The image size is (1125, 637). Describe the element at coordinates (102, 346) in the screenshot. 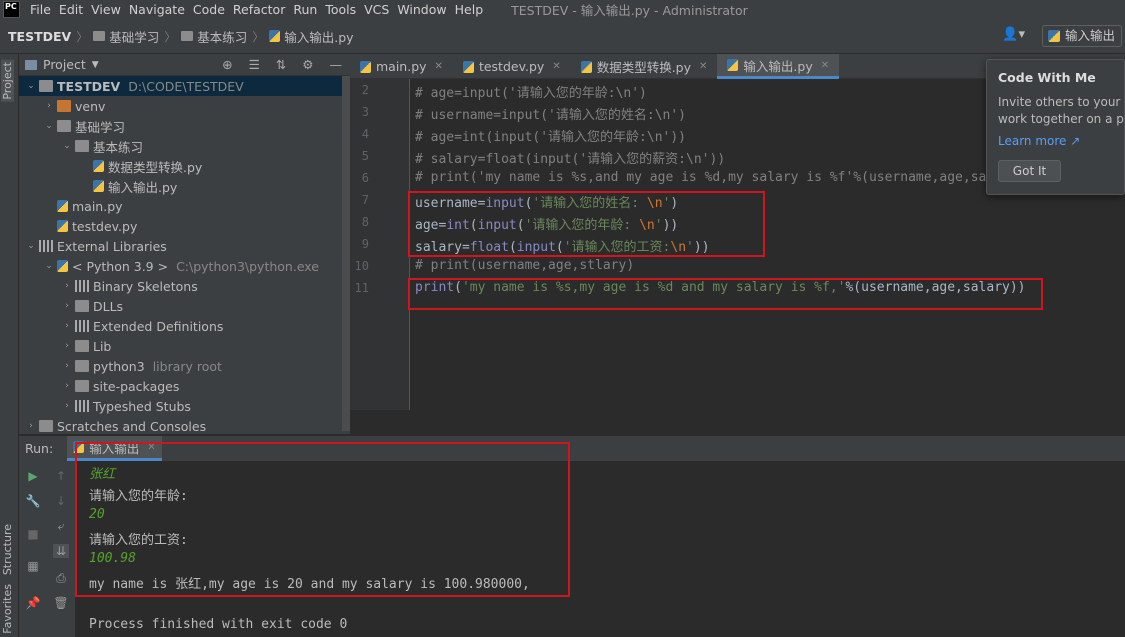

I see `tree-item-label: Lib` at that location.